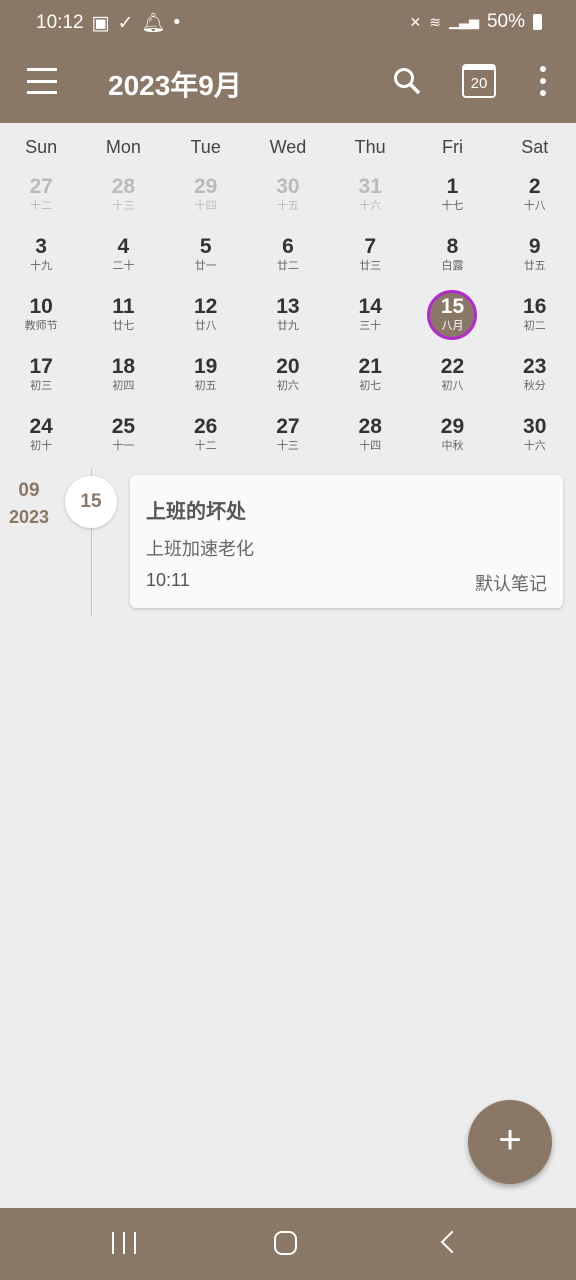  What do you see at coordinates (287, 266) in the screenshot?
I see `lunar-date: 廿二` at bounding box center [287, 266].